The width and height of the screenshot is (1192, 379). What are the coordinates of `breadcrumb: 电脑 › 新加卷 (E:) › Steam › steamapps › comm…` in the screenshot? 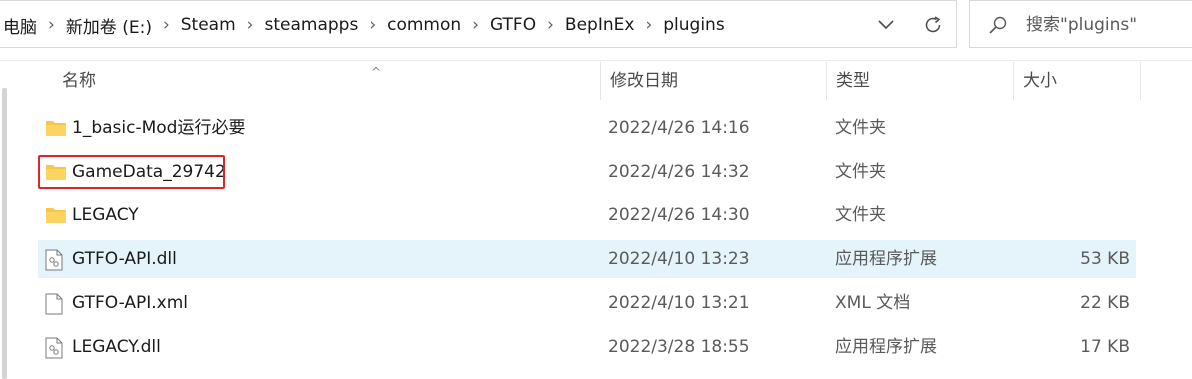 It's located at (364, 25).